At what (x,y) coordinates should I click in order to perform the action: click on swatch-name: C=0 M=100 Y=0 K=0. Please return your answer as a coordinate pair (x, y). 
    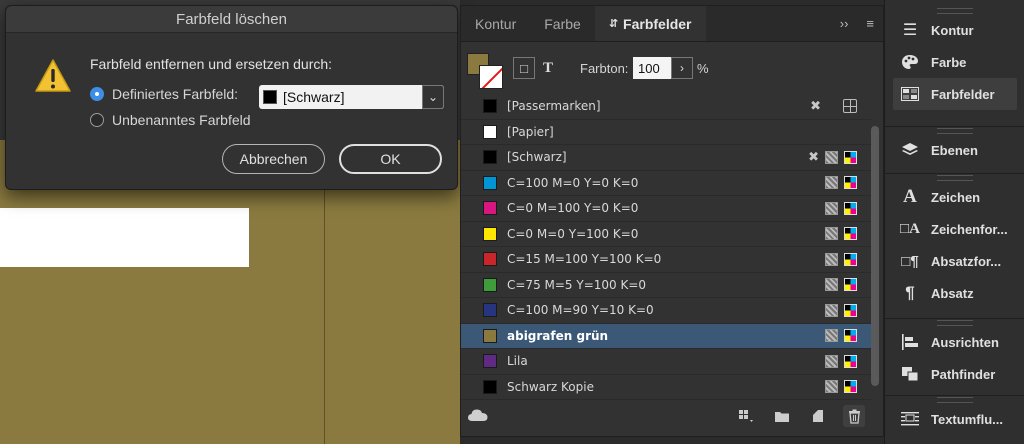
    Looking at the image, I should click on (573, 208).